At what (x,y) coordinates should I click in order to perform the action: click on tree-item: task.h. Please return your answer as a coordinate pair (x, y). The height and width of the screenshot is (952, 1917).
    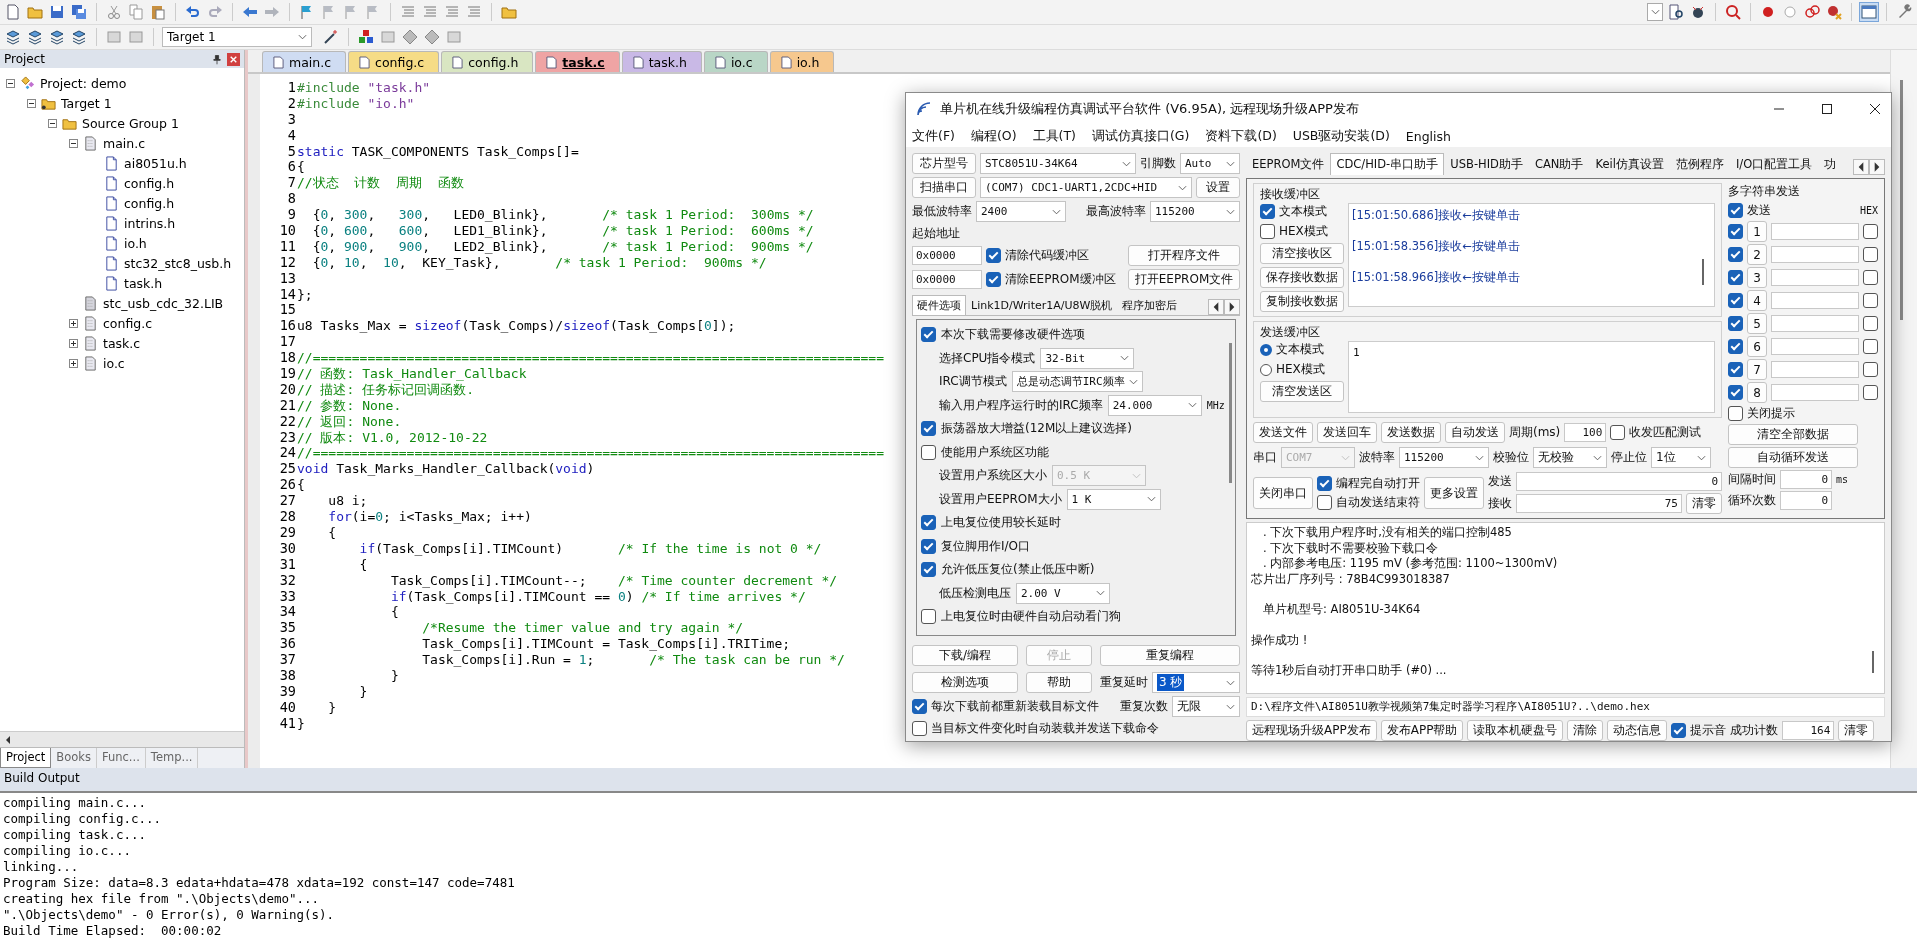
    Looking at the image, I should click on (143, 283).